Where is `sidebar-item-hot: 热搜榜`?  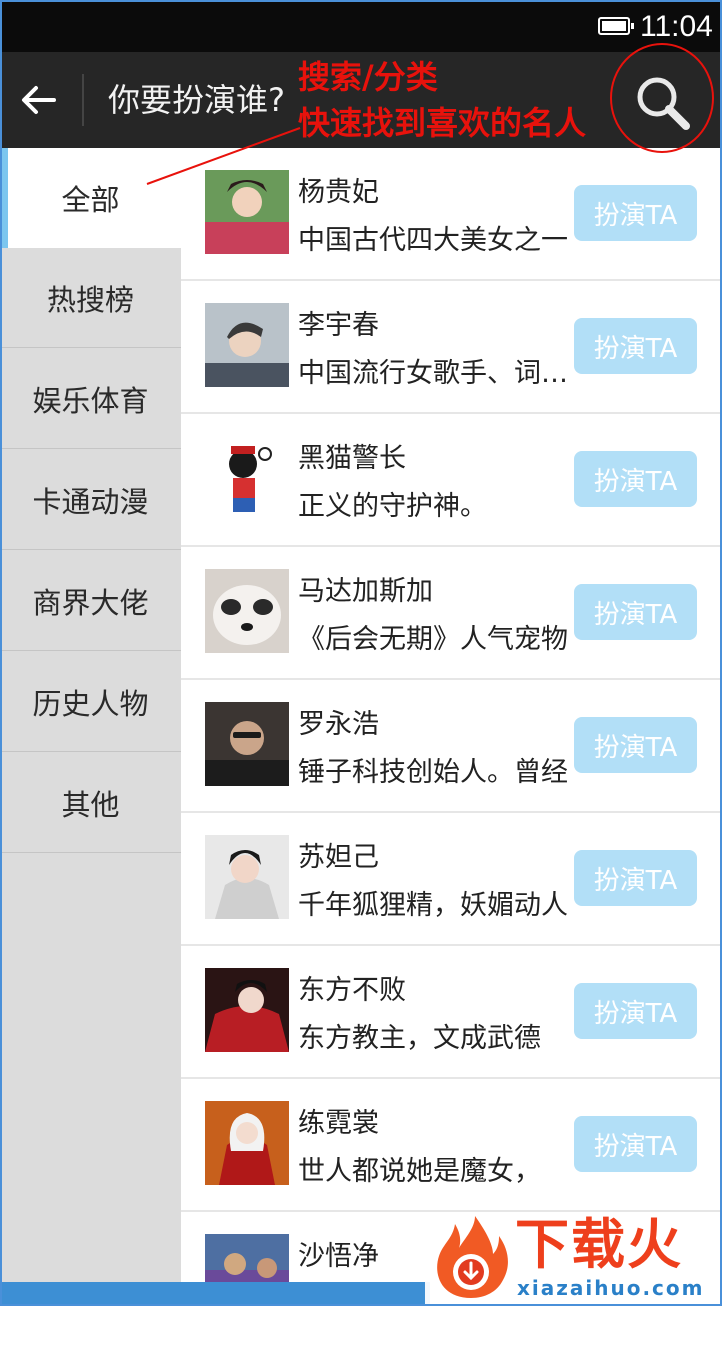 sidebar-item-hot: 热搜榜 is located at coordinates (90, 298).